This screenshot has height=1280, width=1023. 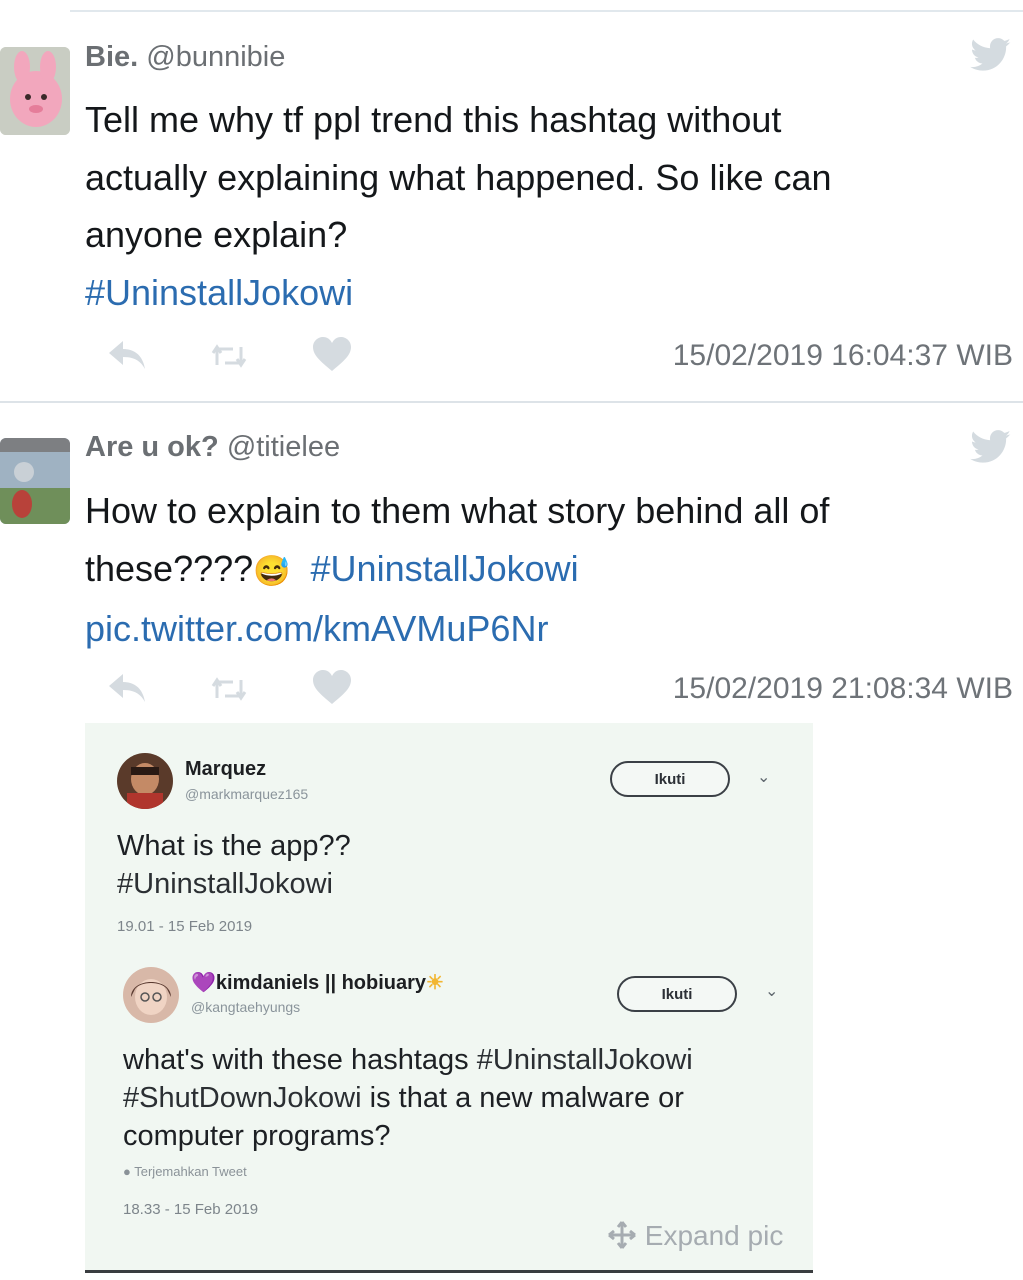 What do you see at coordinates (449, 1271) in the screenshot?
I see `embed-bottom-border` at bounding box center [449, 1271].